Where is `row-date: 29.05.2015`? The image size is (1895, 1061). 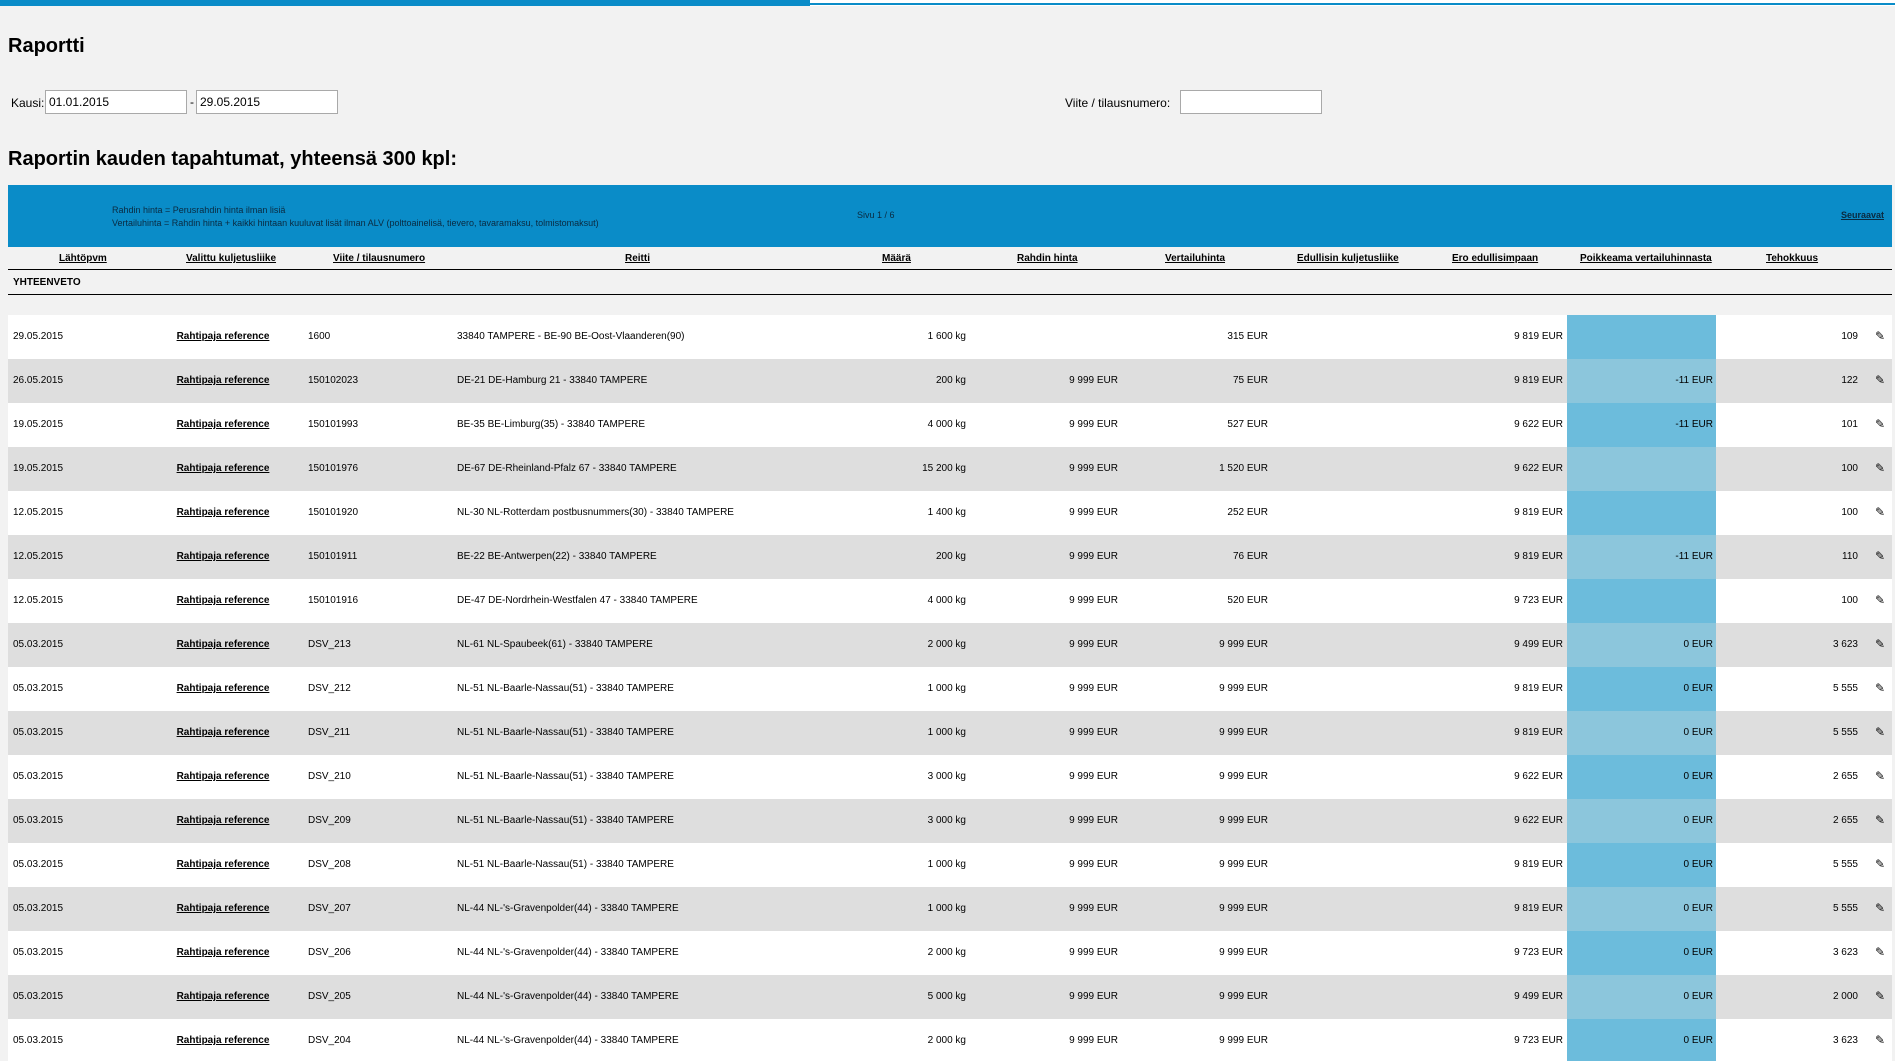
row-date: 29.05.2015 is located at coordinates (38, 336).